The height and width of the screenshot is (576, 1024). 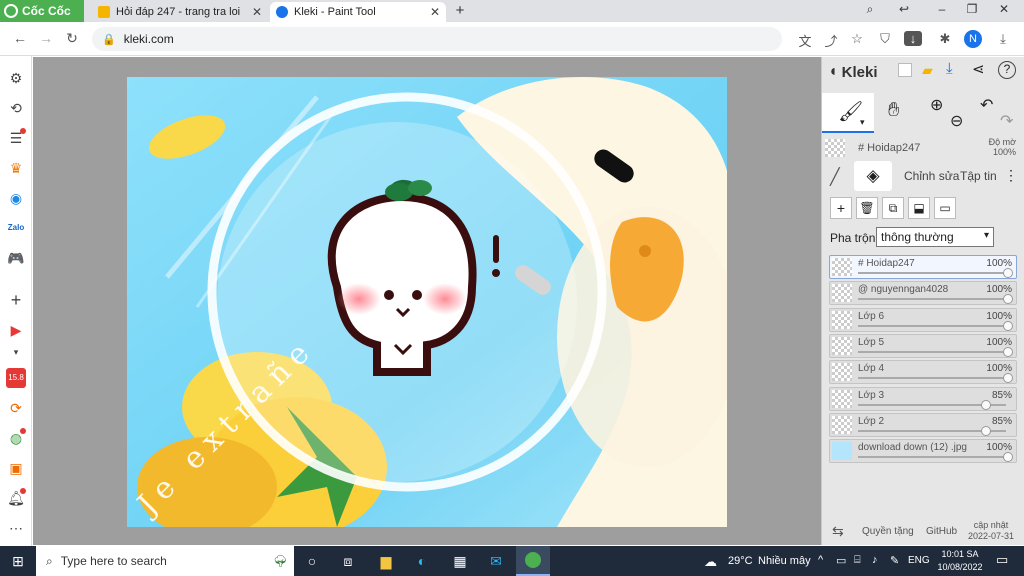 What do you see at coordinates (109, 39) in the screenshot?
I see `site-info-icon: 🔒` at bounding box center [109, 39].